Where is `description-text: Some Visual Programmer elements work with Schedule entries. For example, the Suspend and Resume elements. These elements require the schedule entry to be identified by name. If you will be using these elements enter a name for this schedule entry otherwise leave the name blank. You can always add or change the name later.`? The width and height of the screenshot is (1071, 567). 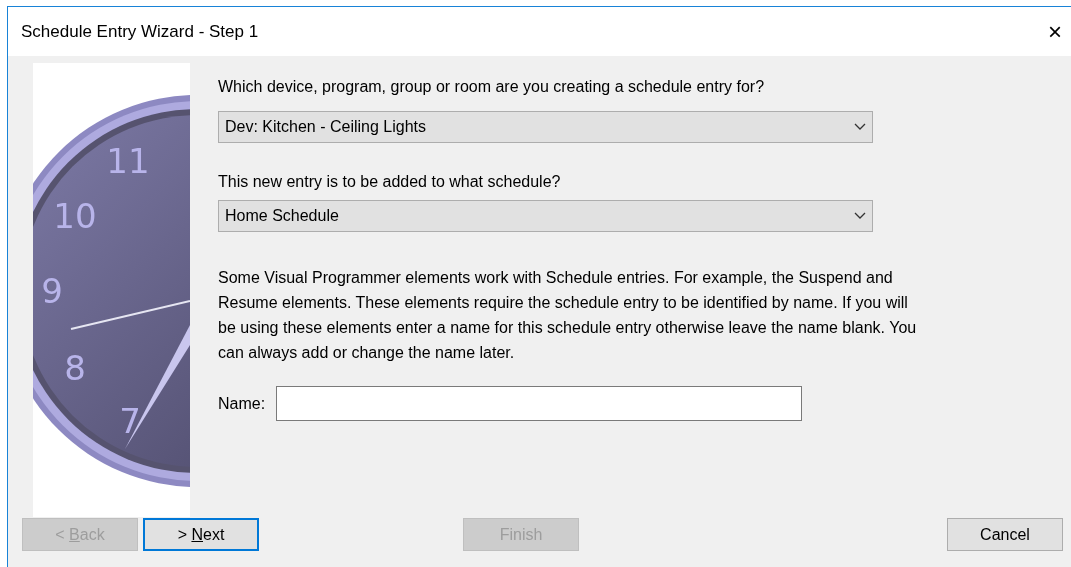 description-text: Some Visual Programmer elements work with Schedule entries. For example, the Suspend and Resume elements. These elements require the schedule entry to be identified by name. If you will be using these elements enter a name for this schedule entry otherwise leave the name blank. You can always add or change the name later. is located at coordinates (567, 315).